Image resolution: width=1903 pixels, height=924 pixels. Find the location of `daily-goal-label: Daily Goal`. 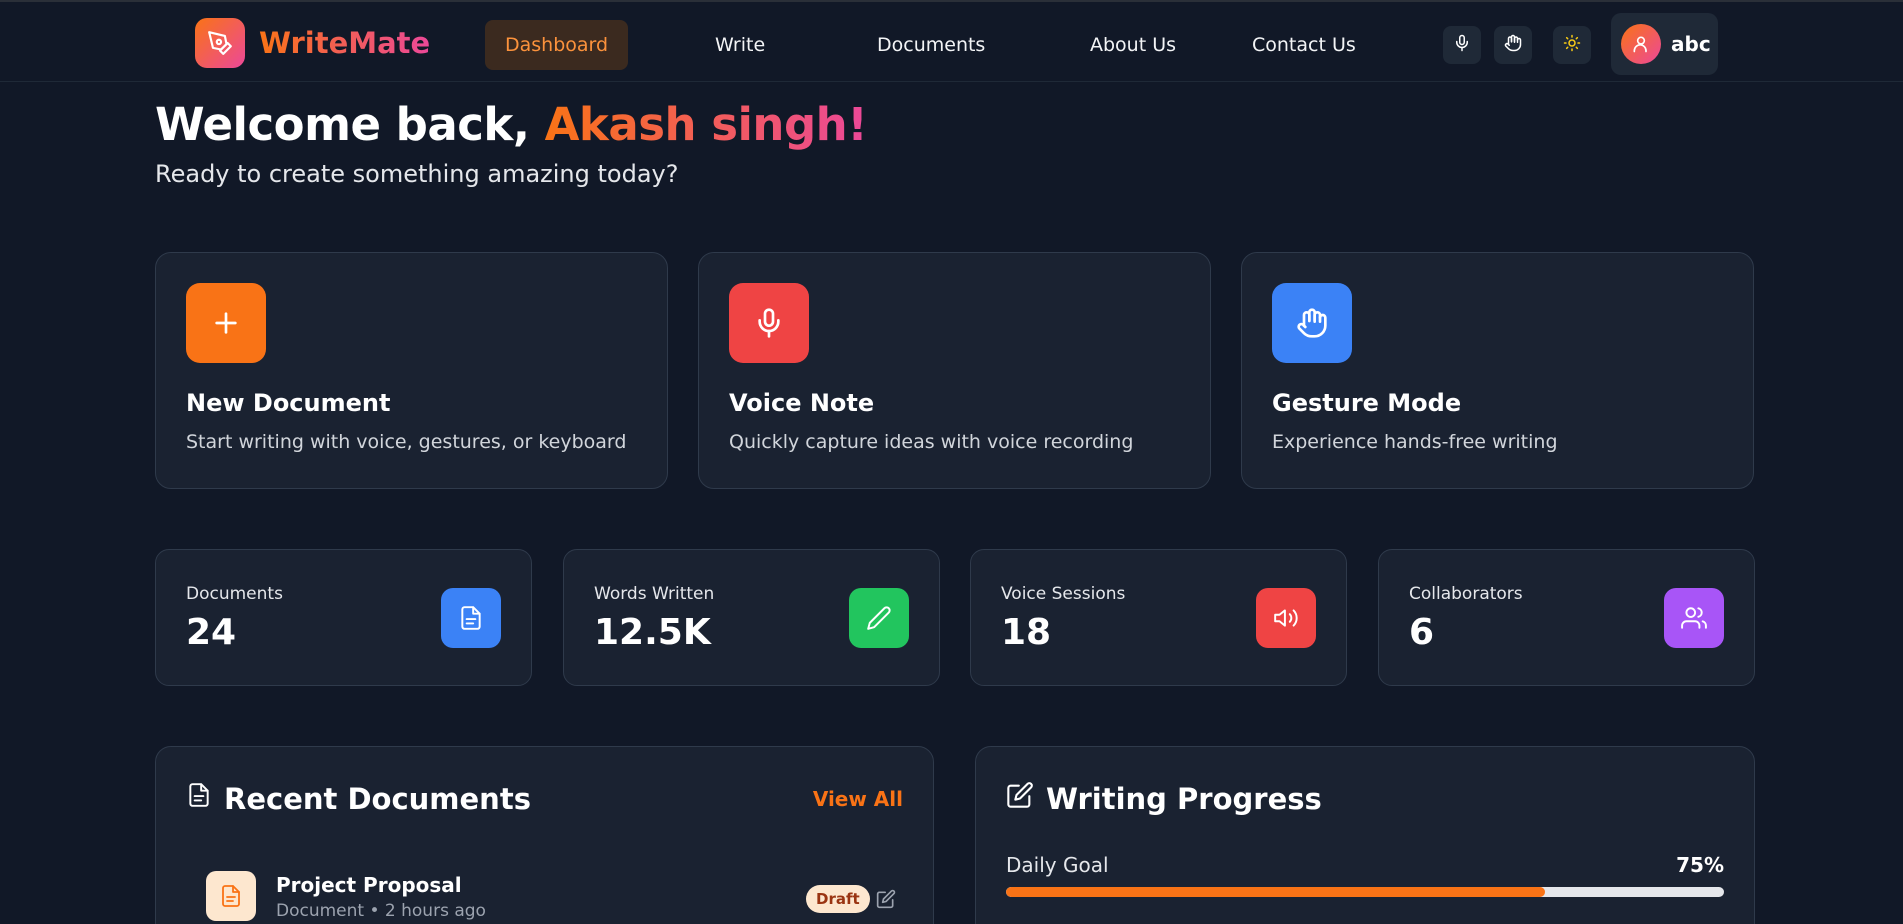

daily-goal-label: Daily Goal is located at coordinates (1057, 865).